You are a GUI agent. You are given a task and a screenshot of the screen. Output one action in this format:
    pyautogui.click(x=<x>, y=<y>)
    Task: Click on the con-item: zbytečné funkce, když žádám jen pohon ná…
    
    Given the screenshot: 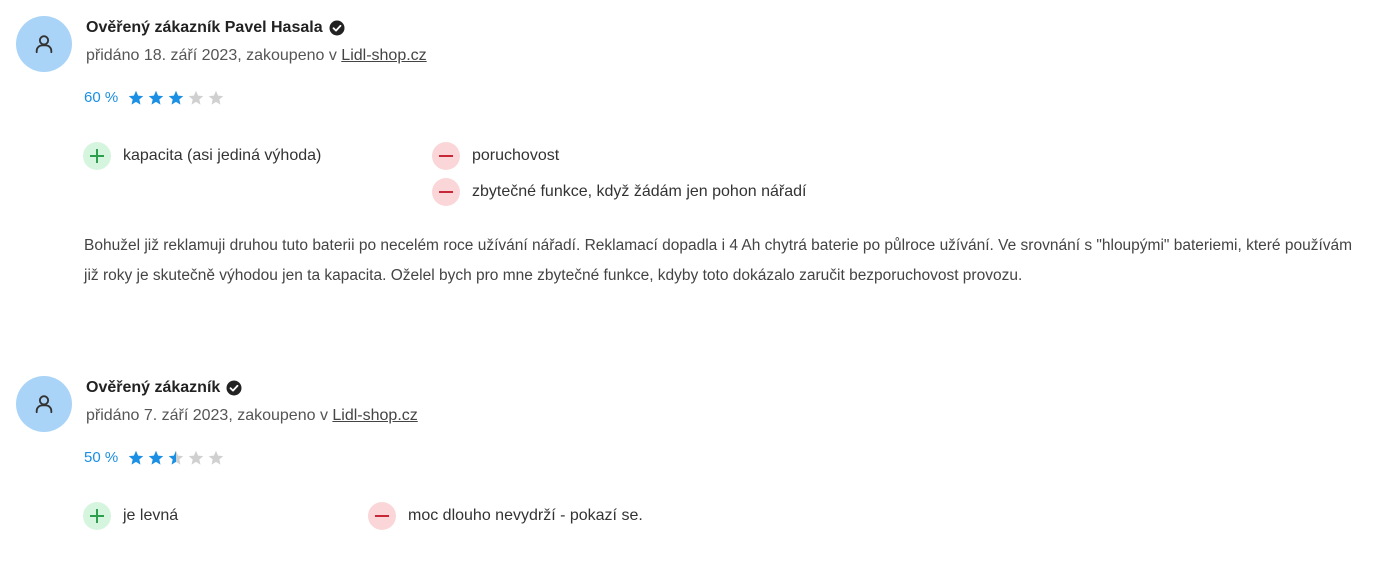 What is the action you would take?
    pyautogui.click(x=619, y=192)
    